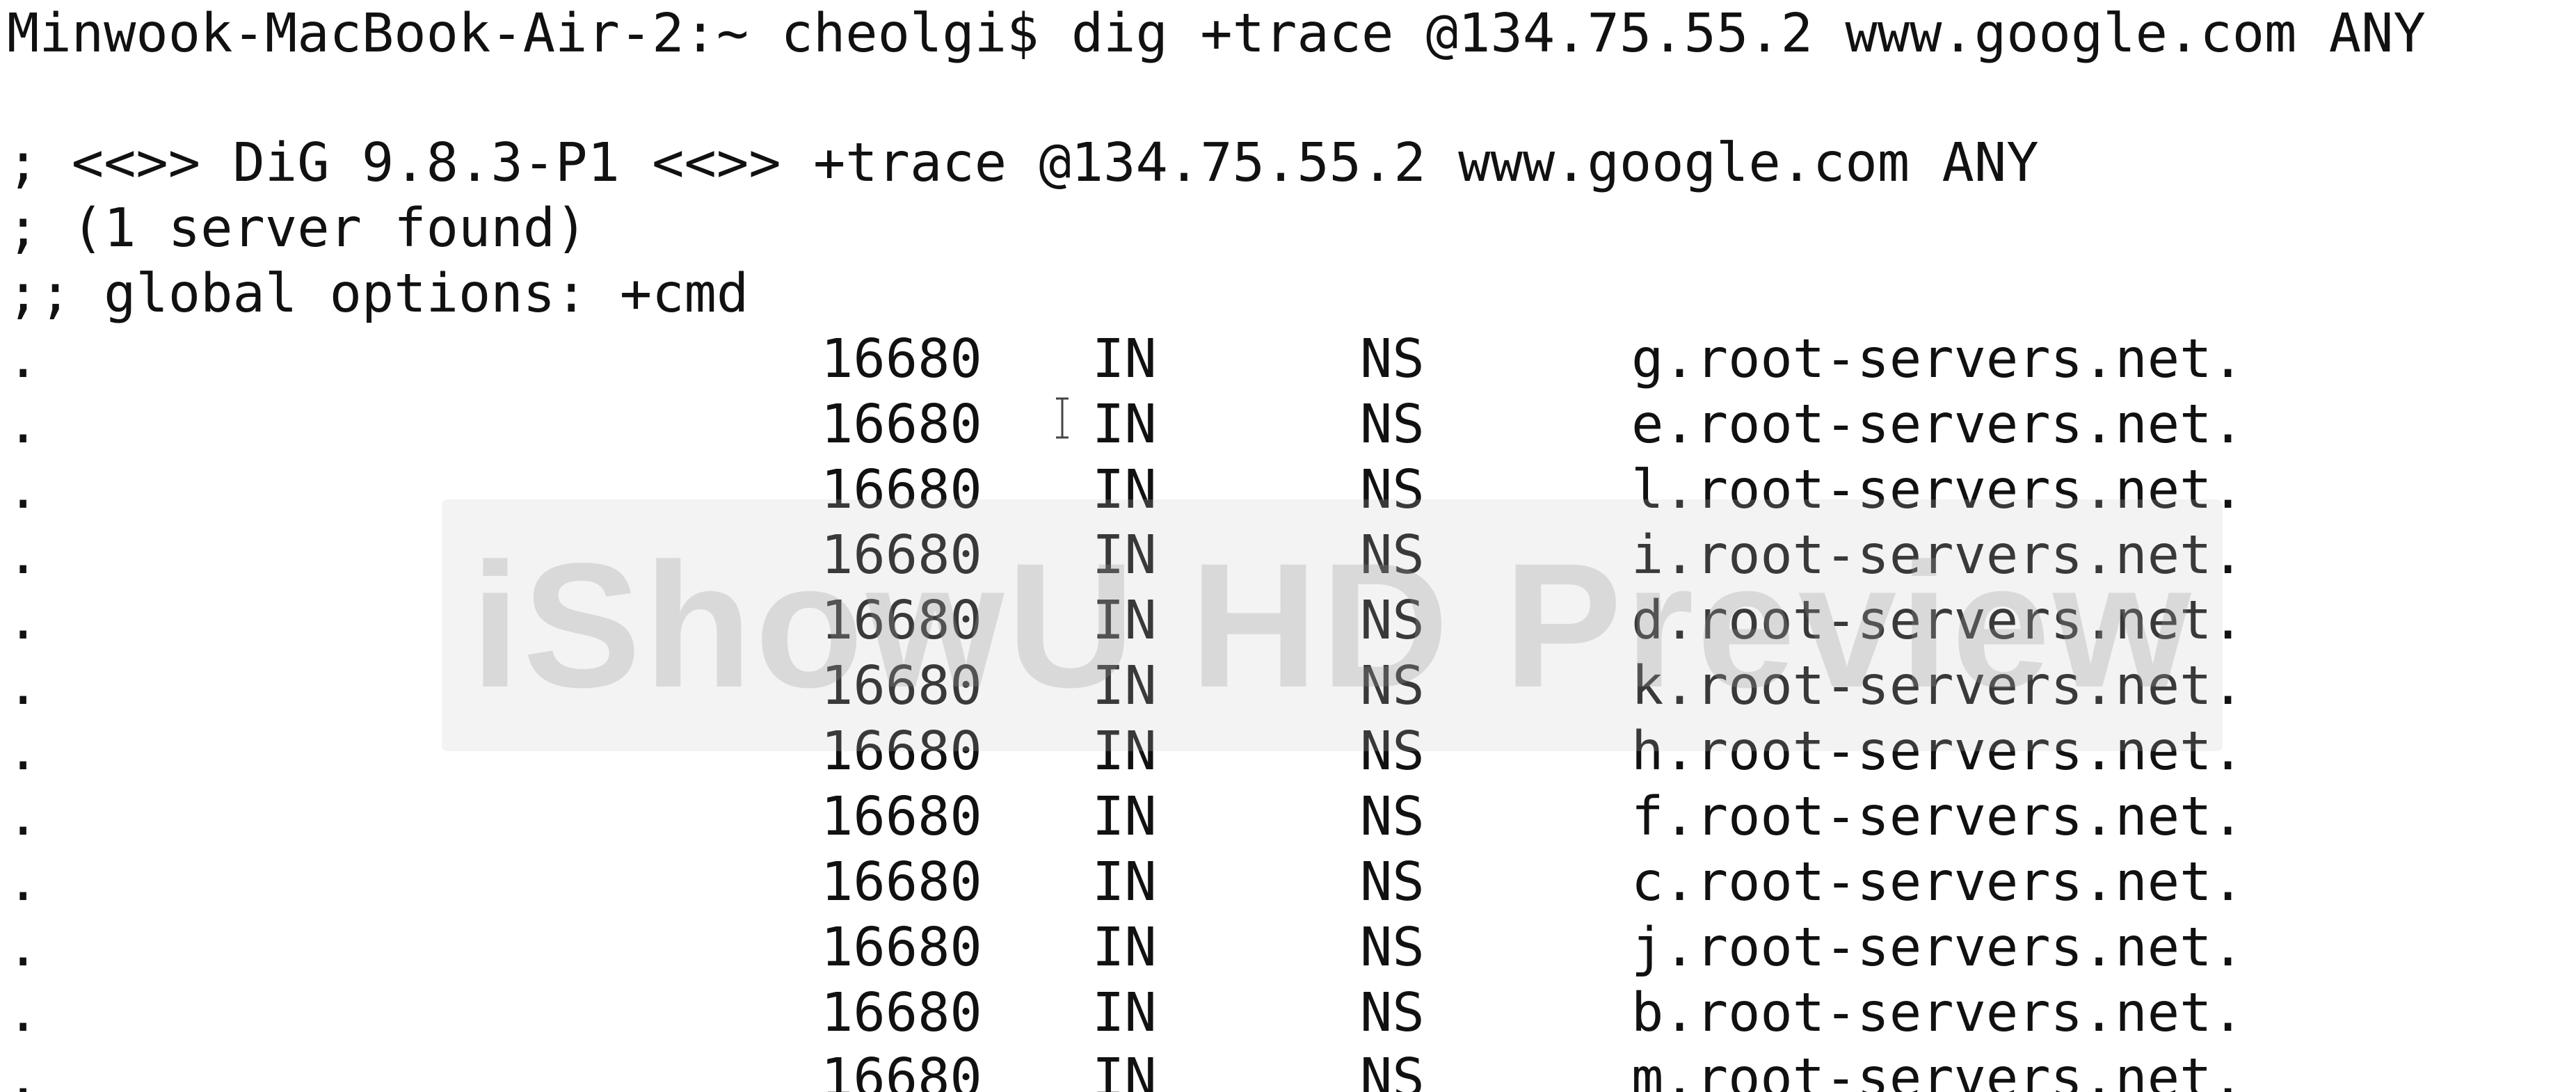  Describe the element at coordinates (1259, 817) in the screenshot. I see `dns-record-row: . 16680 IN NS f.root-servers.net.` at that location.